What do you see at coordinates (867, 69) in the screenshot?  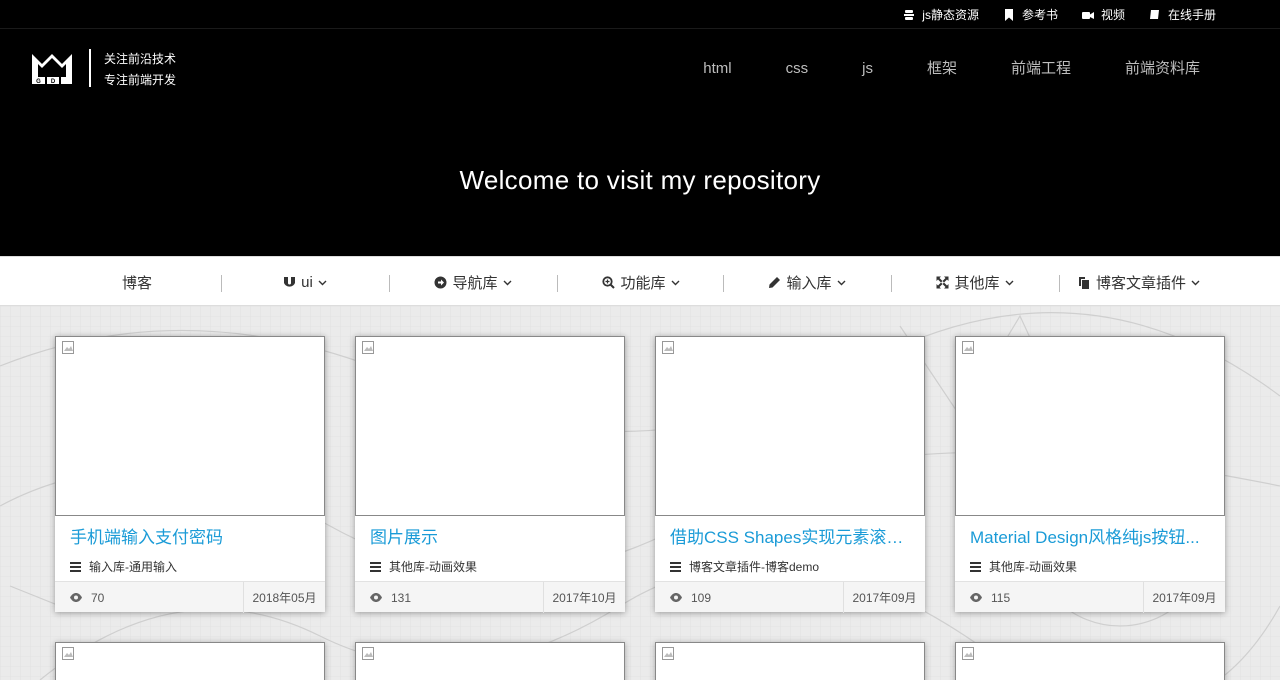 I see `nav-item-js: js` at bounding box center [867, 69].